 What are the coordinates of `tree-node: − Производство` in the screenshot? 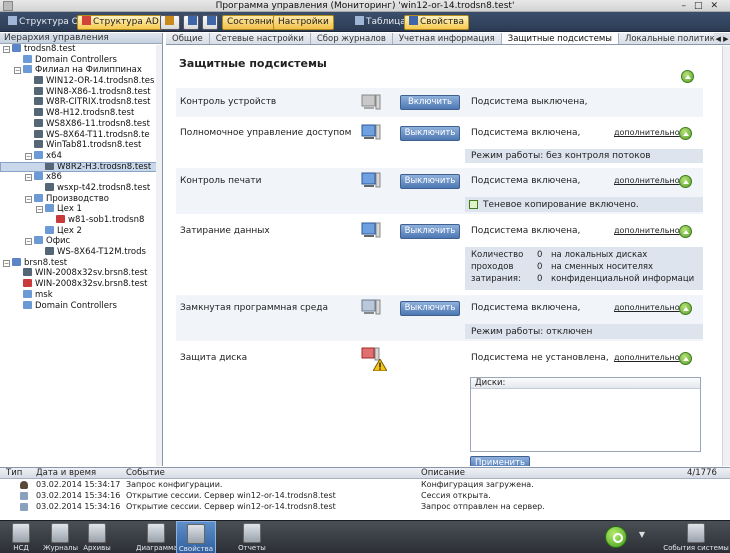 It's located at (81, 199).